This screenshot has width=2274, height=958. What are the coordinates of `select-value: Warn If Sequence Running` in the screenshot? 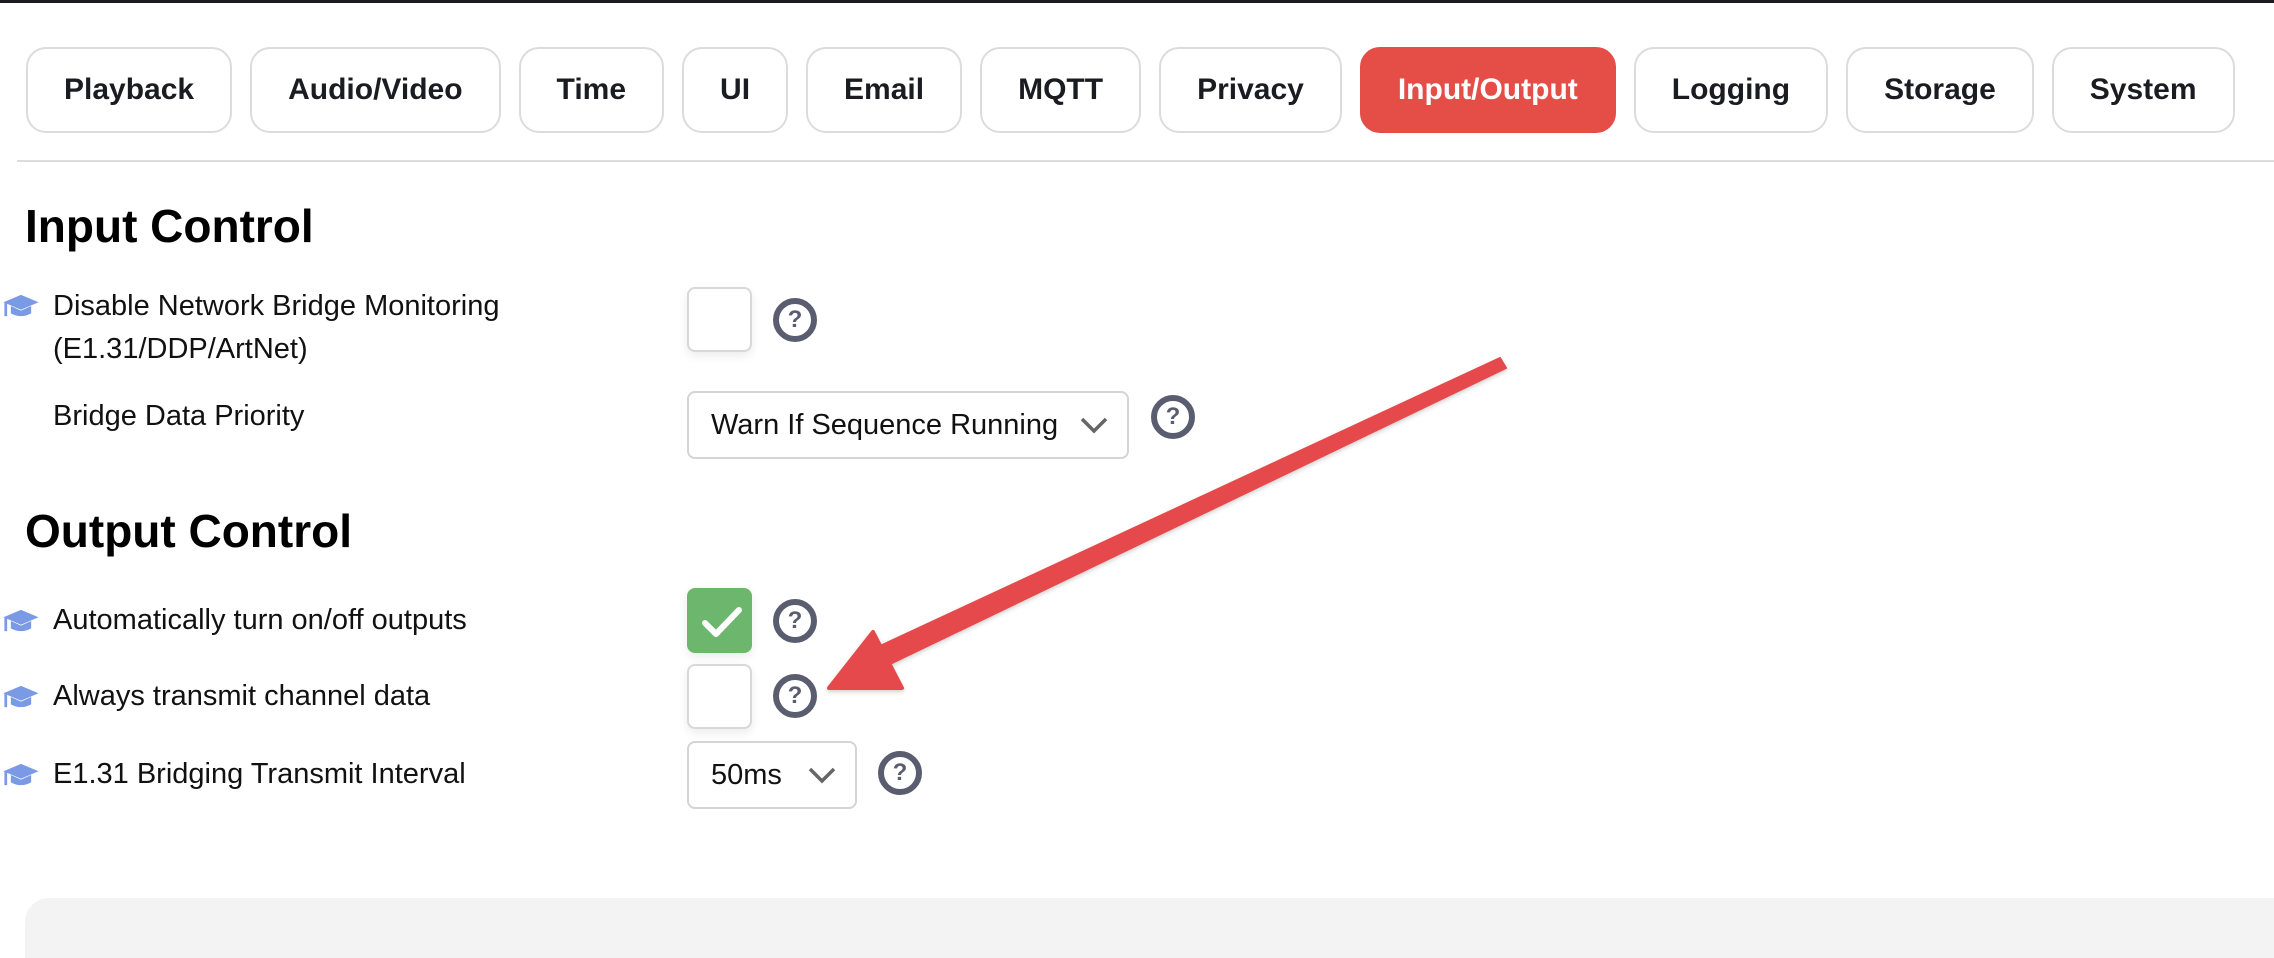 It's located at (885, 424).